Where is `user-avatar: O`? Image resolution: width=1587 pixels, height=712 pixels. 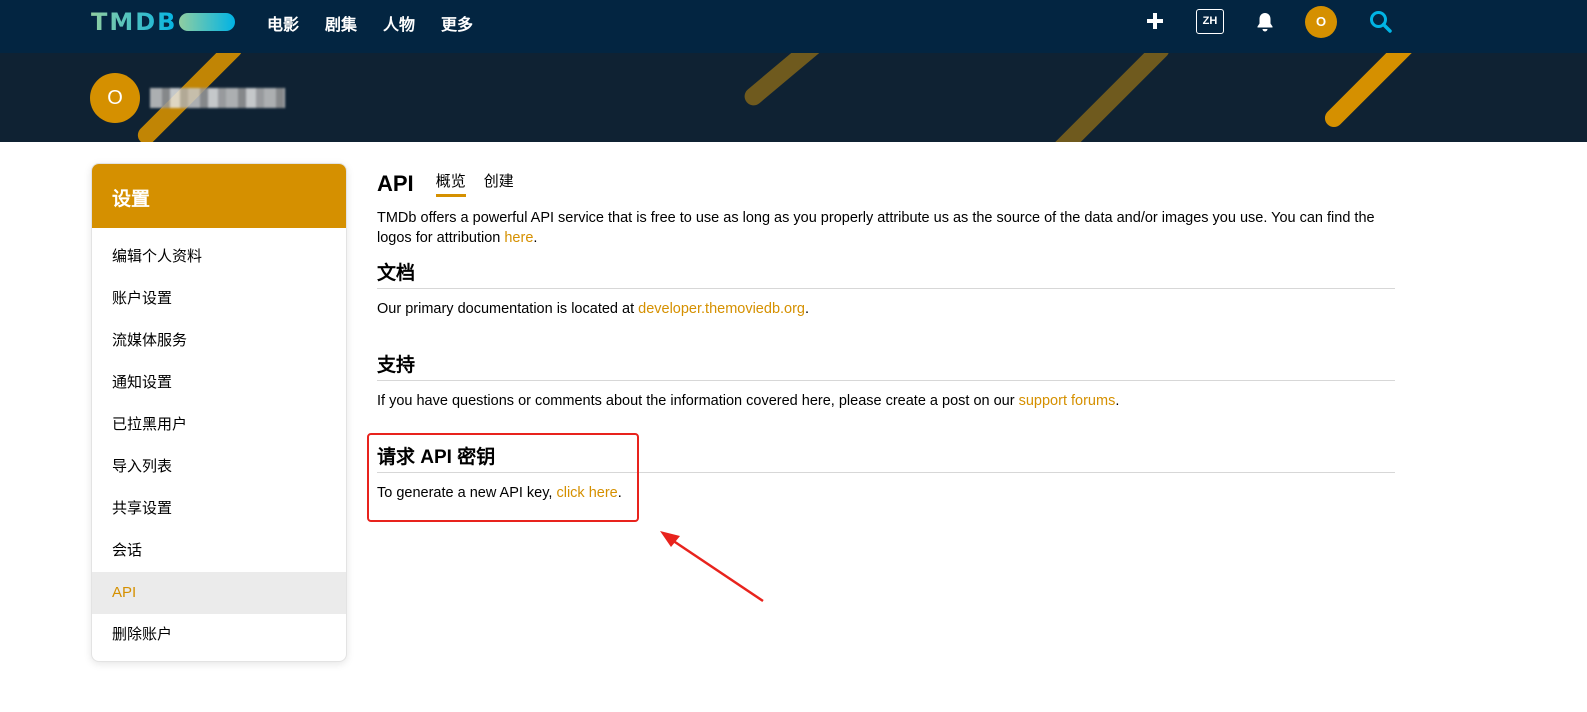 user-avatar: O is located at coordinates (1321, 22).